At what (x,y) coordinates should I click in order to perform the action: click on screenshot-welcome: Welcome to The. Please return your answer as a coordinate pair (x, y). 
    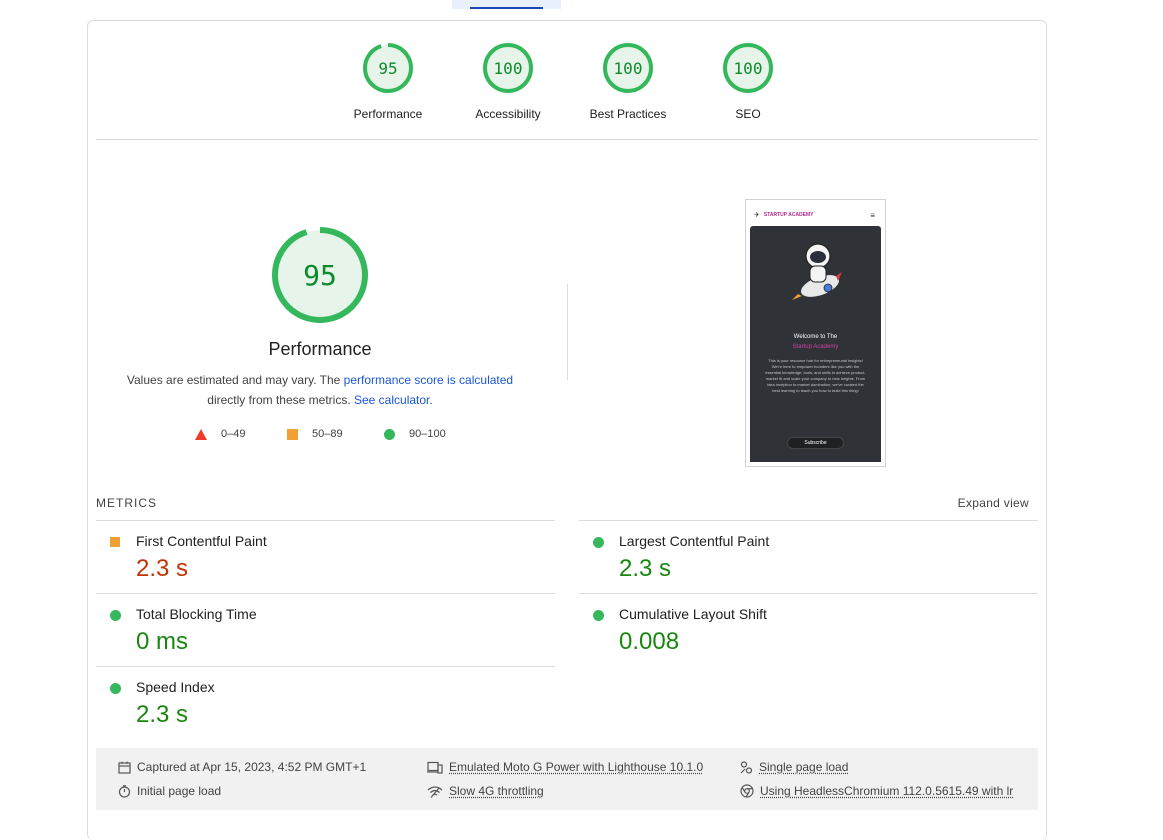
    Looking at the image, I should click on (815, 337).